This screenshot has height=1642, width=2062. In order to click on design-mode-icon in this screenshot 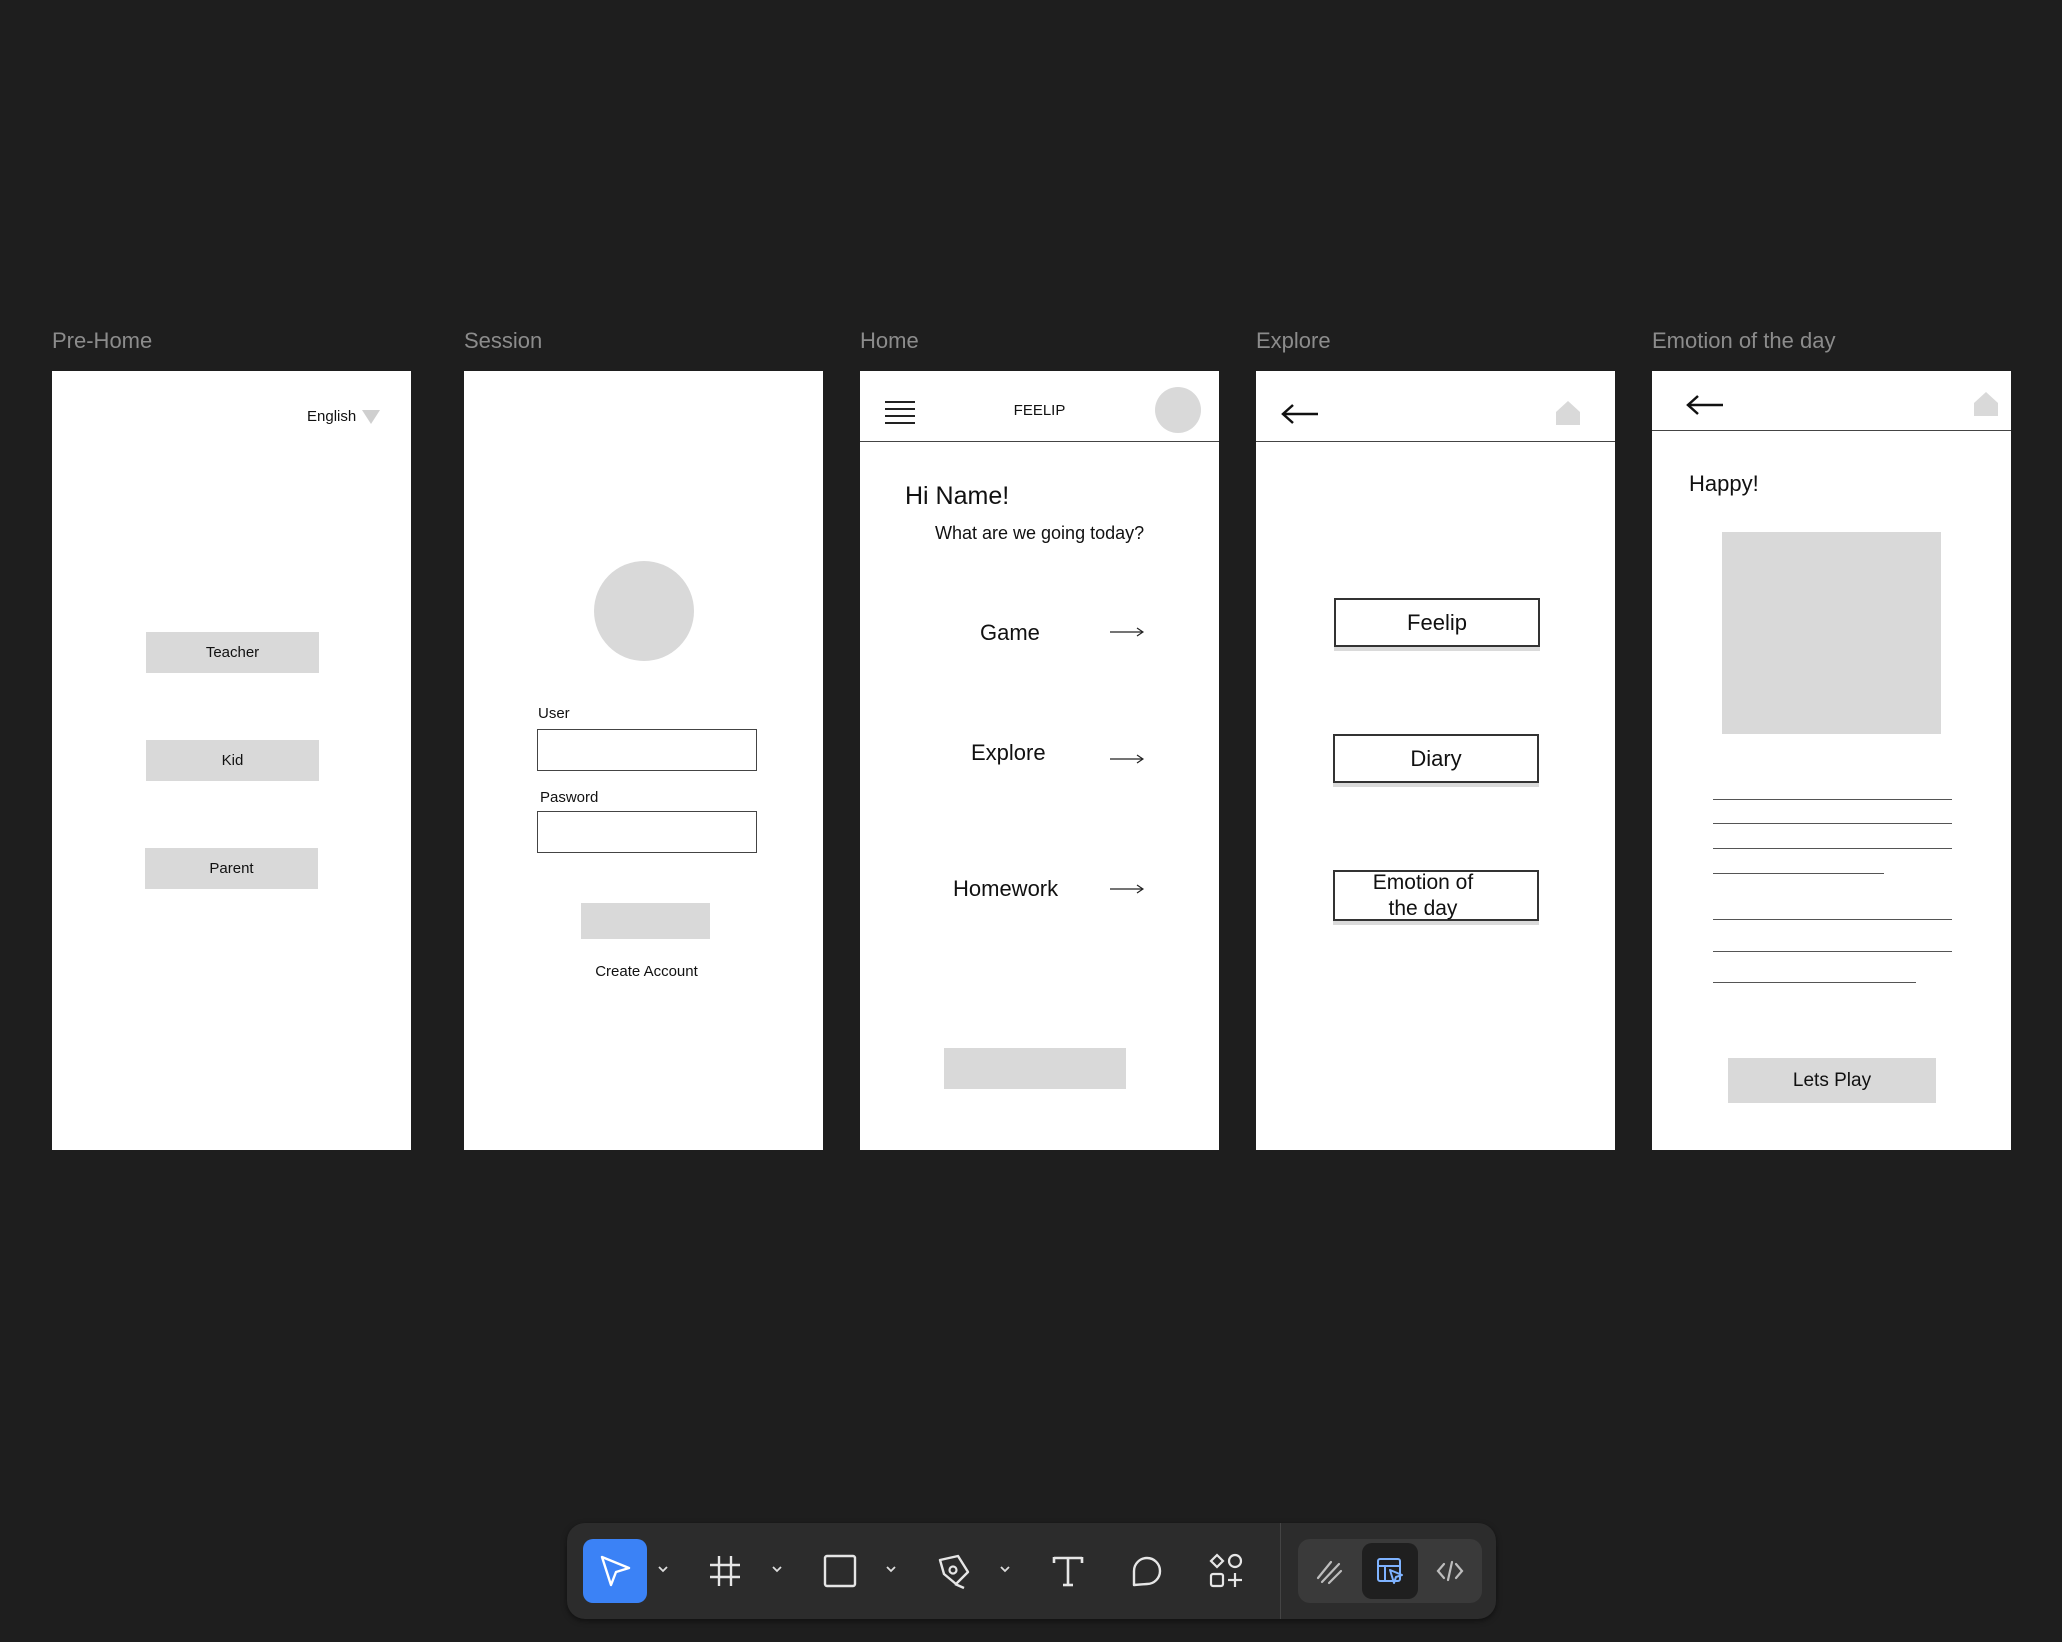, I will do `click(1390, 1571)`.